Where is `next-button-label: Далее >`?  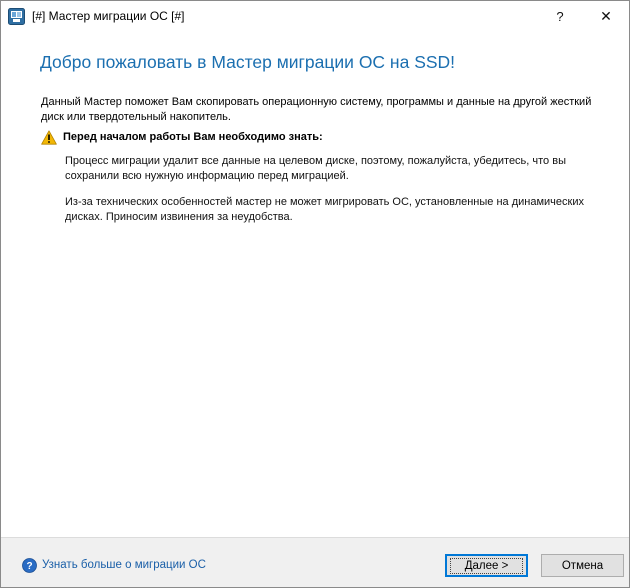
next-button-label: Далее > is located at coordinates (486, 565).